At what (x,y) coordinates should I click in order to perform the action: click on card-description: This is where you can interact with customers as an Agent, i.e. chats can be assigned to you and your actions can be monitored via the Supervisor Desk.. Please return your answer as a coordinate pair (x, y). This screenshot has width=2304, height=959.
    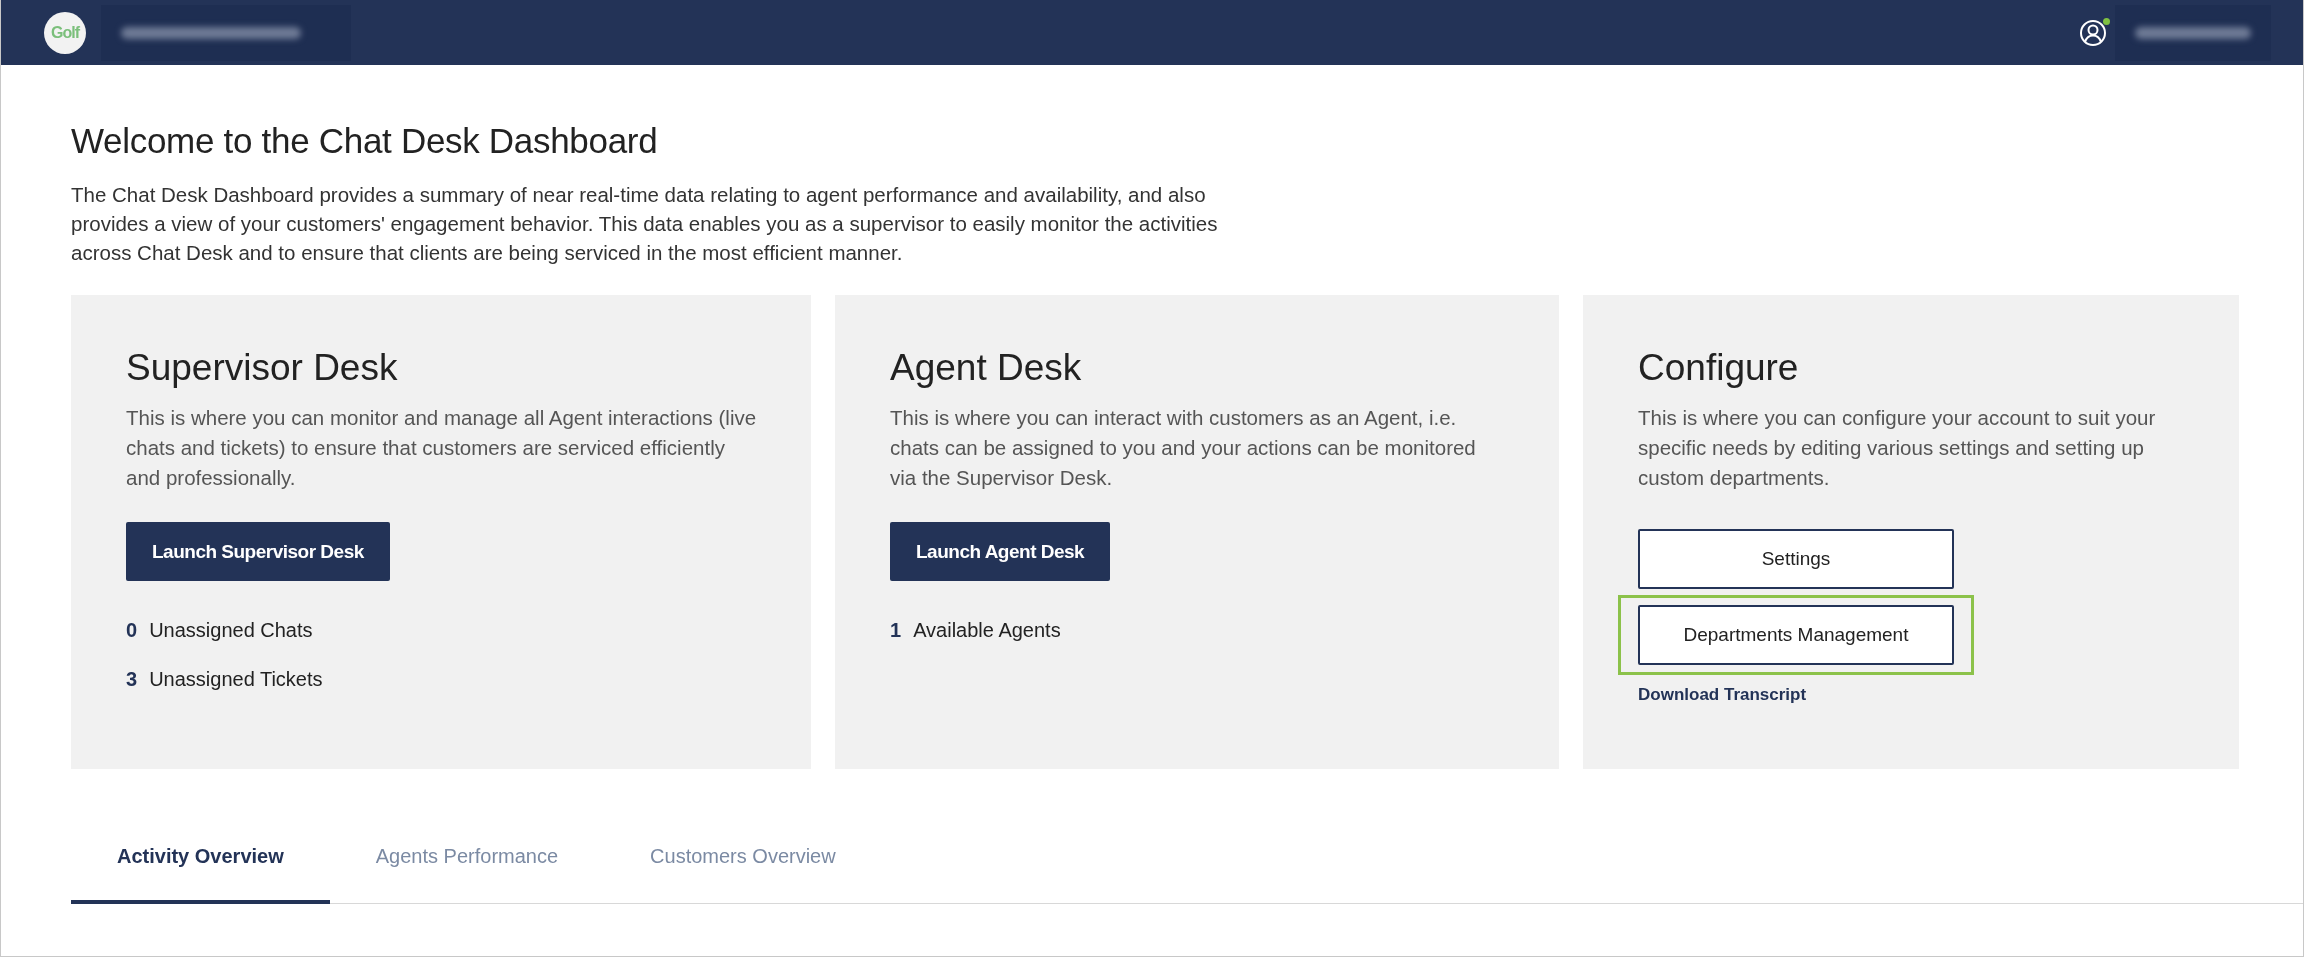
    Looking at the image, I should click on (1183, 448).